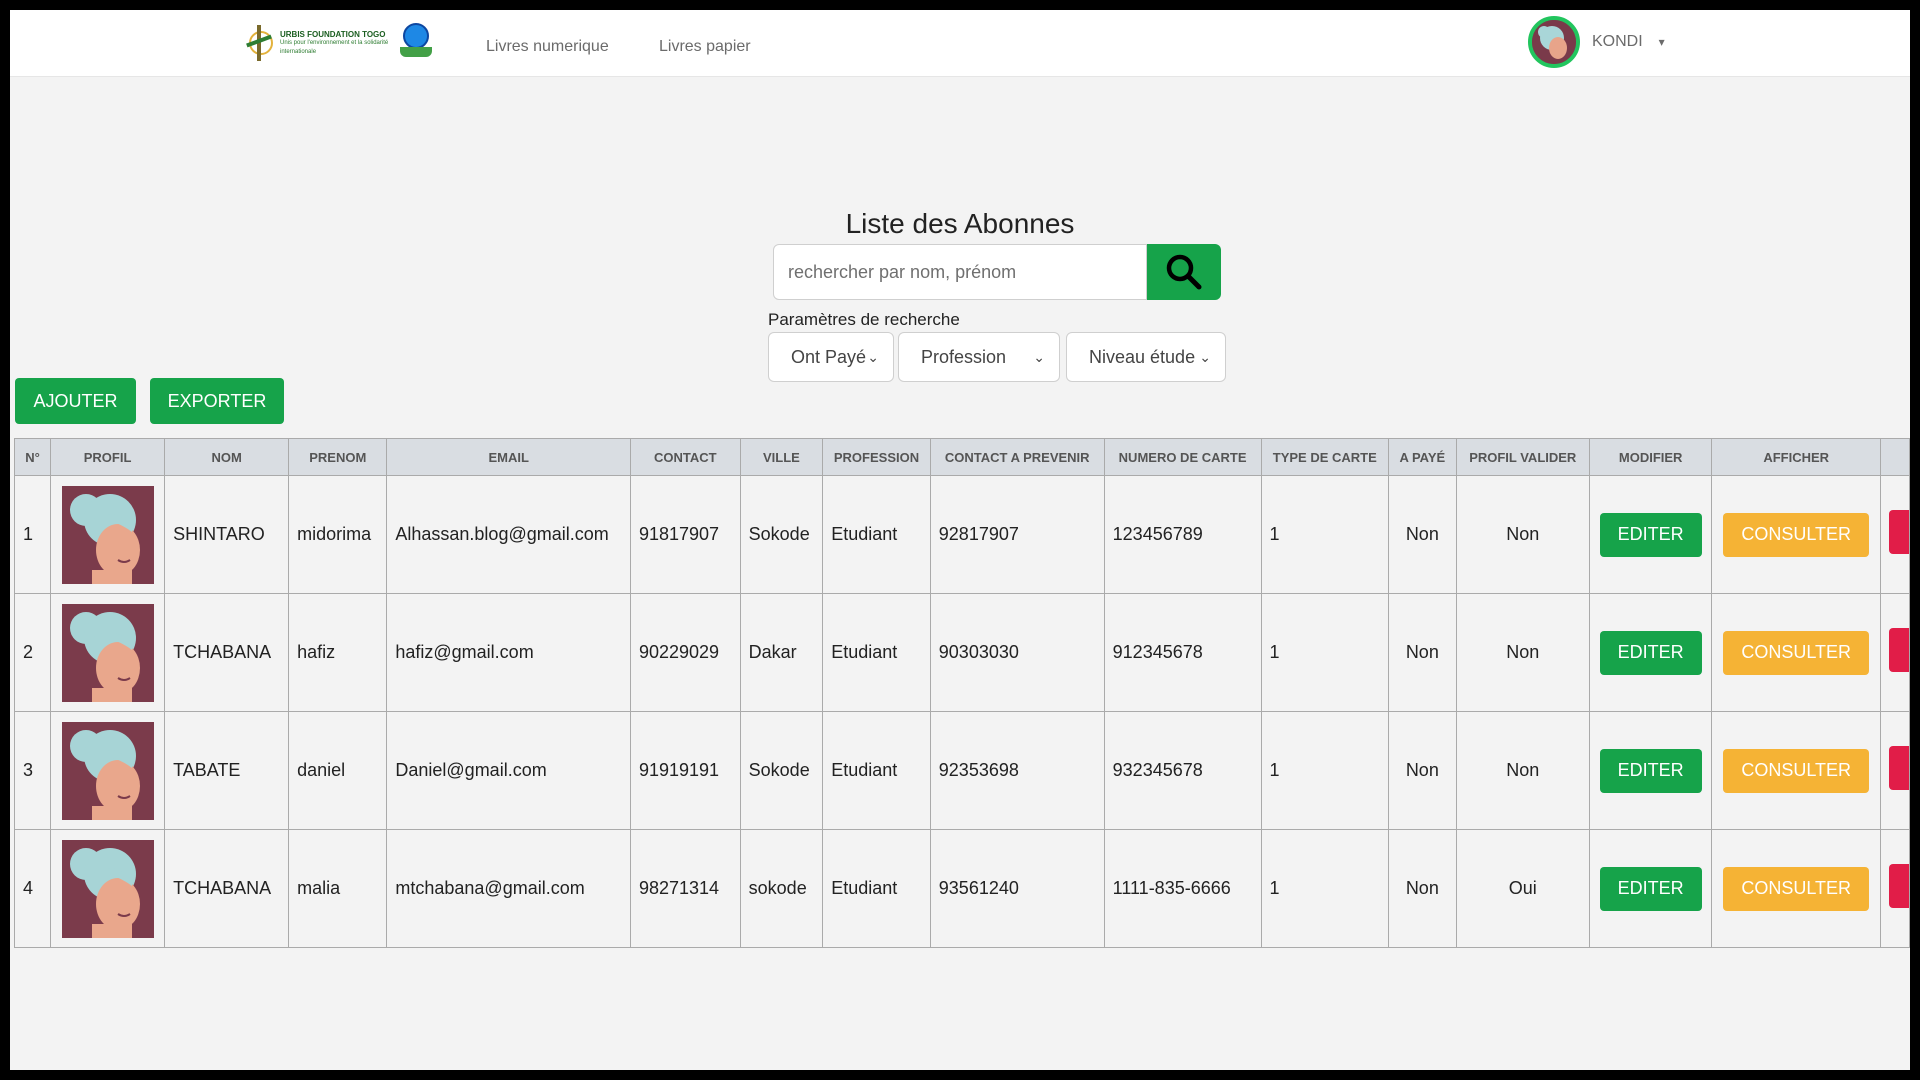 The image size is (1920, 1080). I want to click on cell-email: Alhassan.blog@gmail.com, so click(508, 534).